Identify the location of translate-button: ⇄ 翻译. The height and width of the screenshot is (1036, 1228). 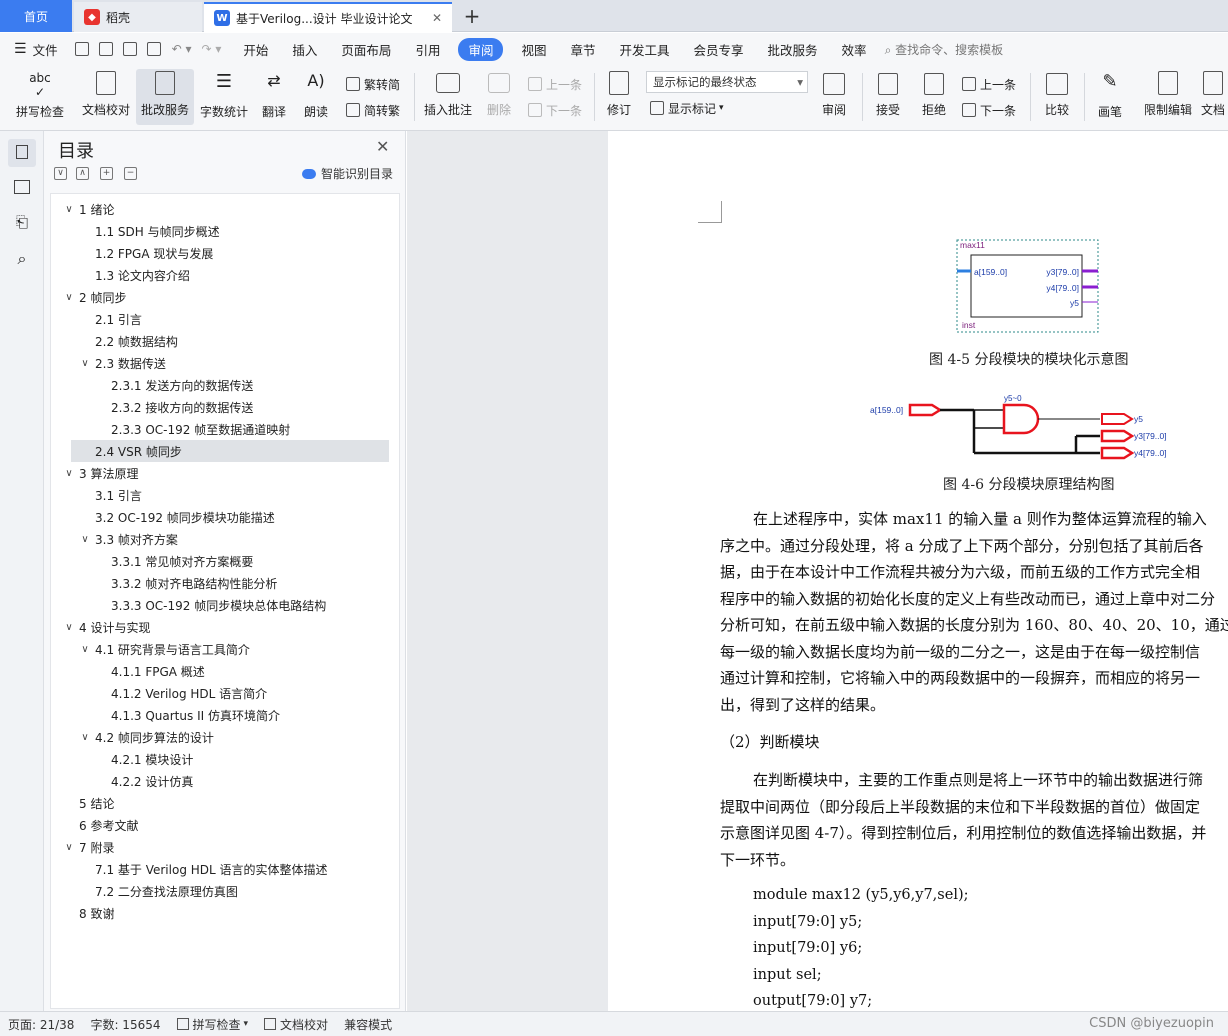
(274, 97).